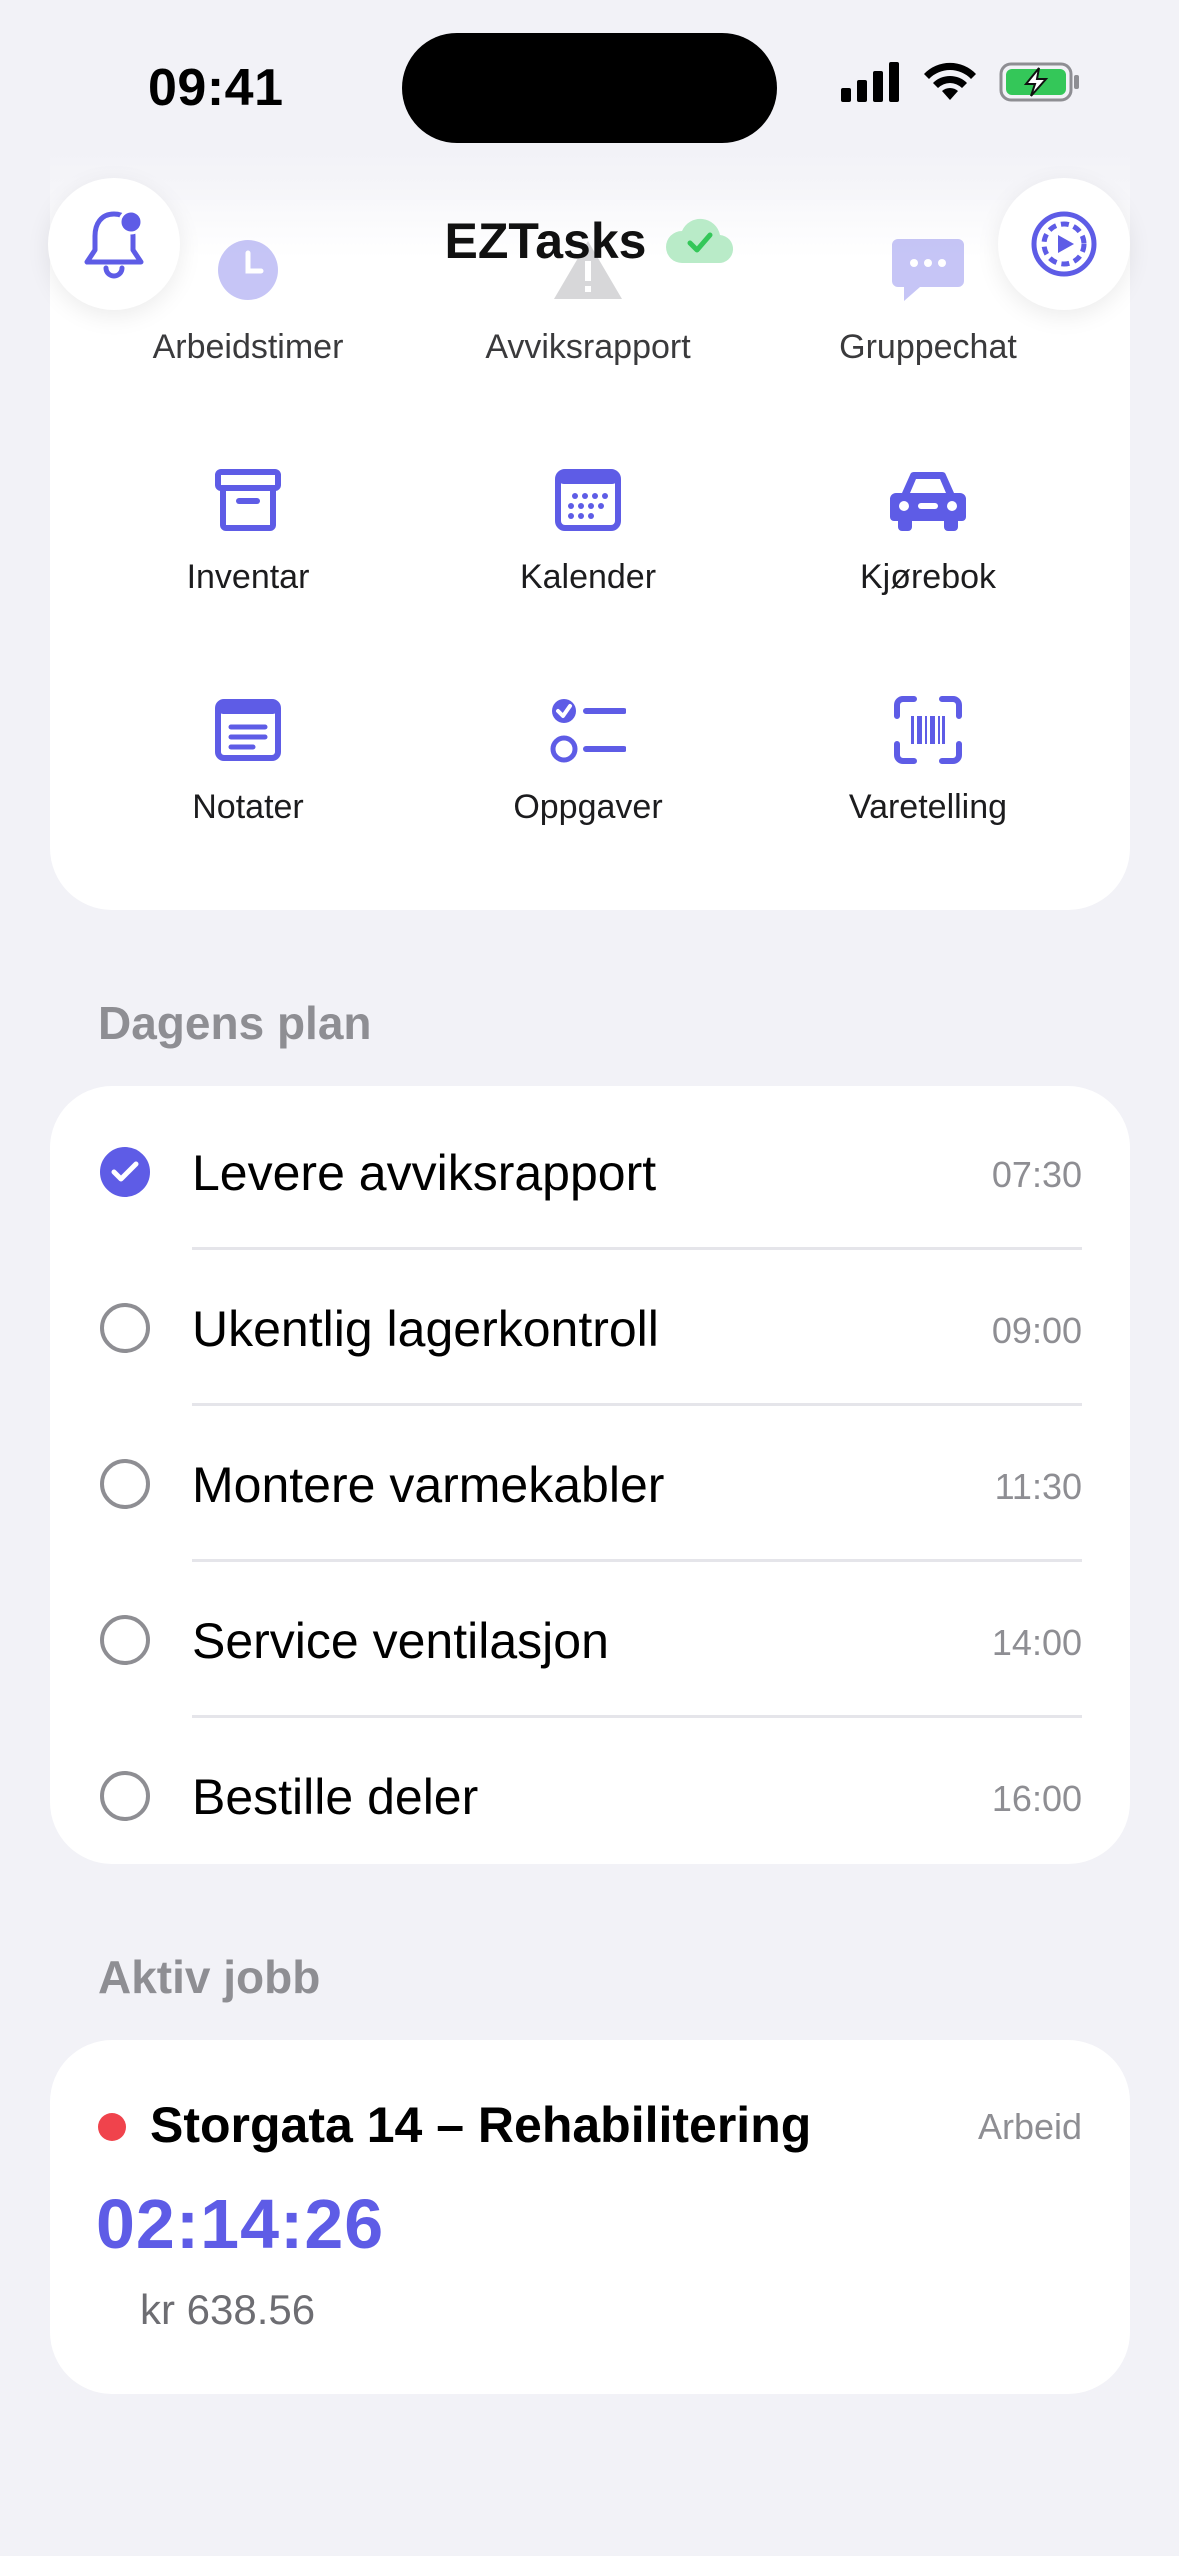 This screenshot has height=2556, width=1179. I want to click on cellular-signal-icon, so click(870, 82).